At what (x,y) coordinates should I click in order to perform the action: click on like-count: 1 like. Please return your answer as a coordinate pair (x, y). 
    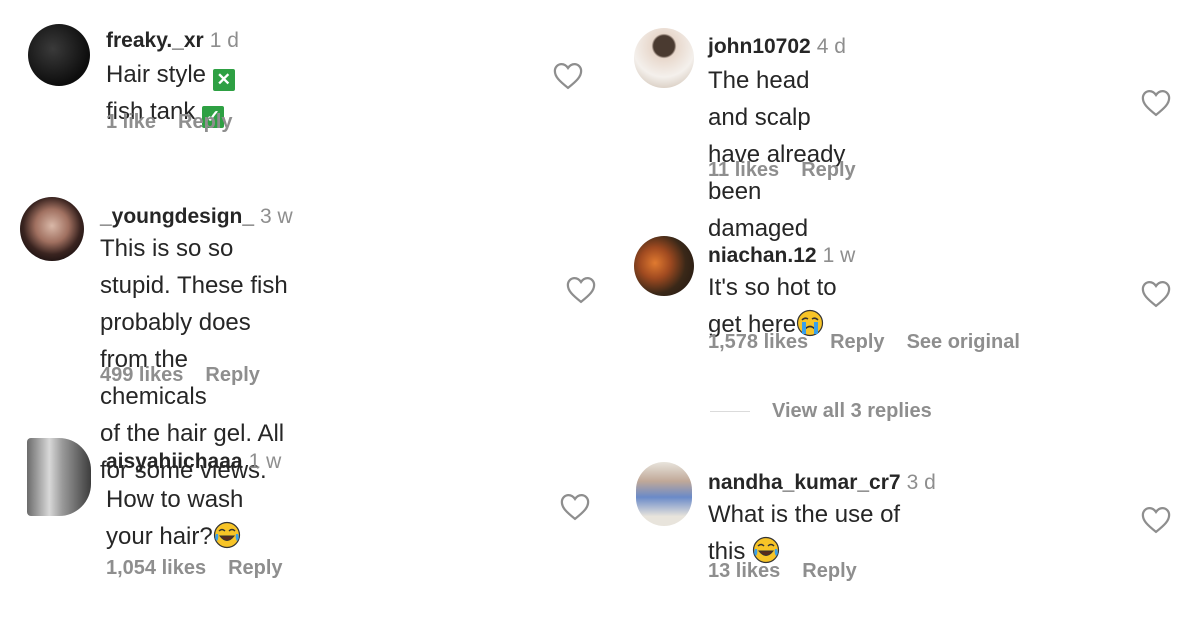
    Looking at the image, I should click on (131, 122).